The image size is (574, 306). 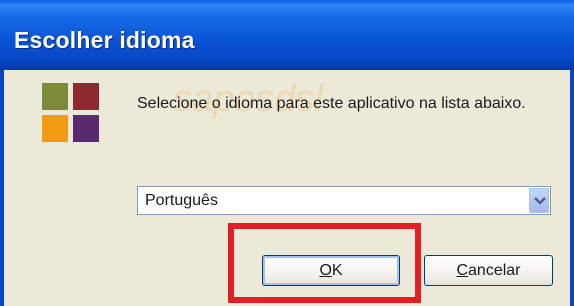 What do you see at coordinates (344, 200) in the screenshot?
I see `language-select: Português` at bounding box center [344, 200].